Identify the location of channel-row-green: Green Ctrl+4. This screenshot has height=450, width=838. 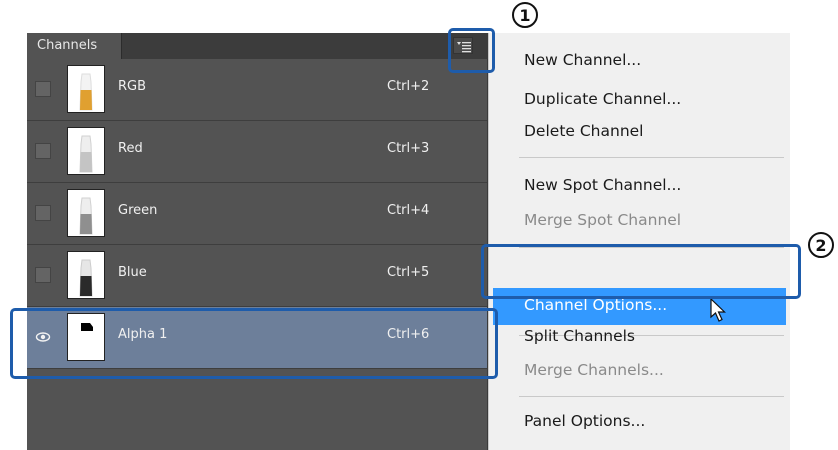
(257, 214).